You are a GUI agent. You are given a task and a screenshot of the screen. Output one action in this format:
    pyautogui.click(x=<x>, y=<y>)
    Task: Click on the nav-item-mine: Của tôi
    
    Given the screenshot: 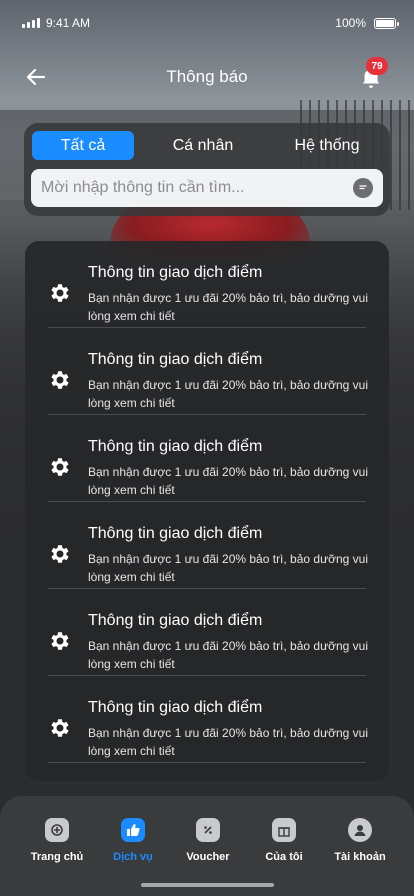 What is the action you would take?
    pyautogui.click(x=284, y=840)
    